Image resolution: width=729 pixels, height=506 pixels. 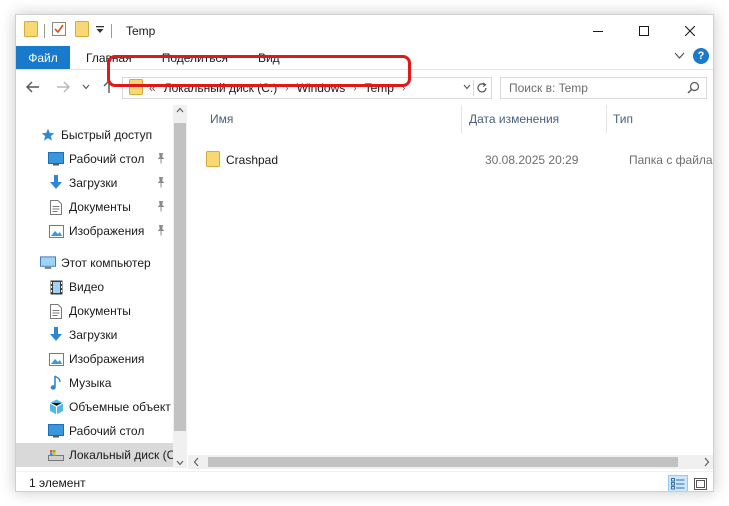 I want to click on large-icons-view-button, so click(x=700, y=483).